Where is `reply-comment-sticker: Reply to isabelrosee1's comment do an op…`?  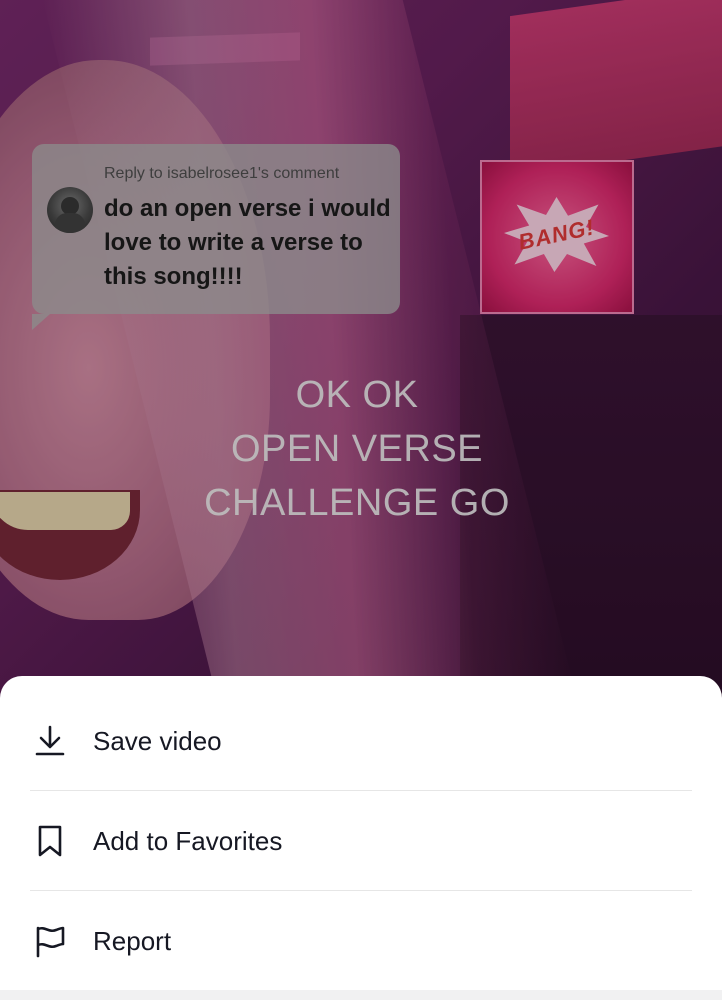
reply-comment-sticker: Reply to isabelrosee1's comment do an op… is located at coordinates (216, 237).